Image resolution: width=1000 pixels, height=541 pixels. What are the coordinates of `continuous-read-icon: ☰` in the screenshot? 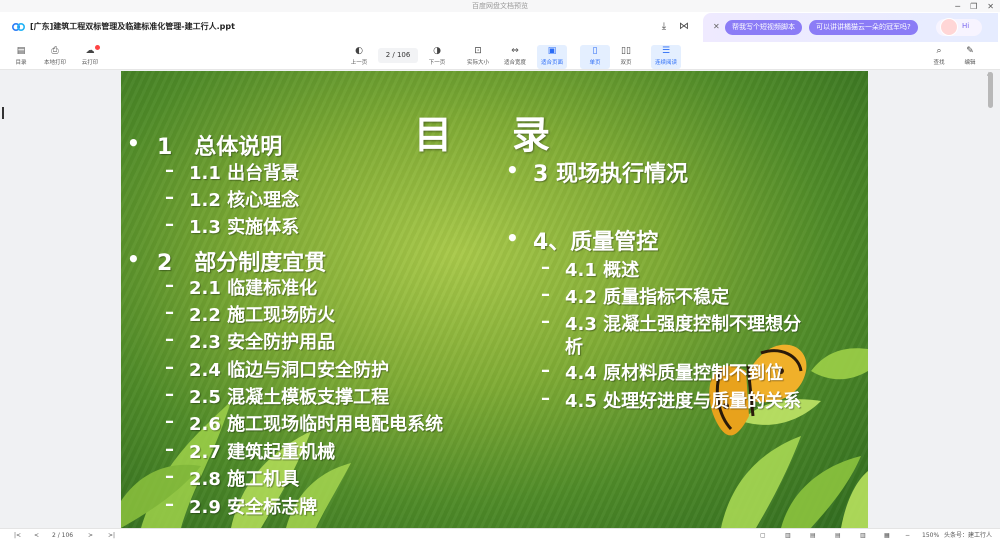 It's located at (666, 51).